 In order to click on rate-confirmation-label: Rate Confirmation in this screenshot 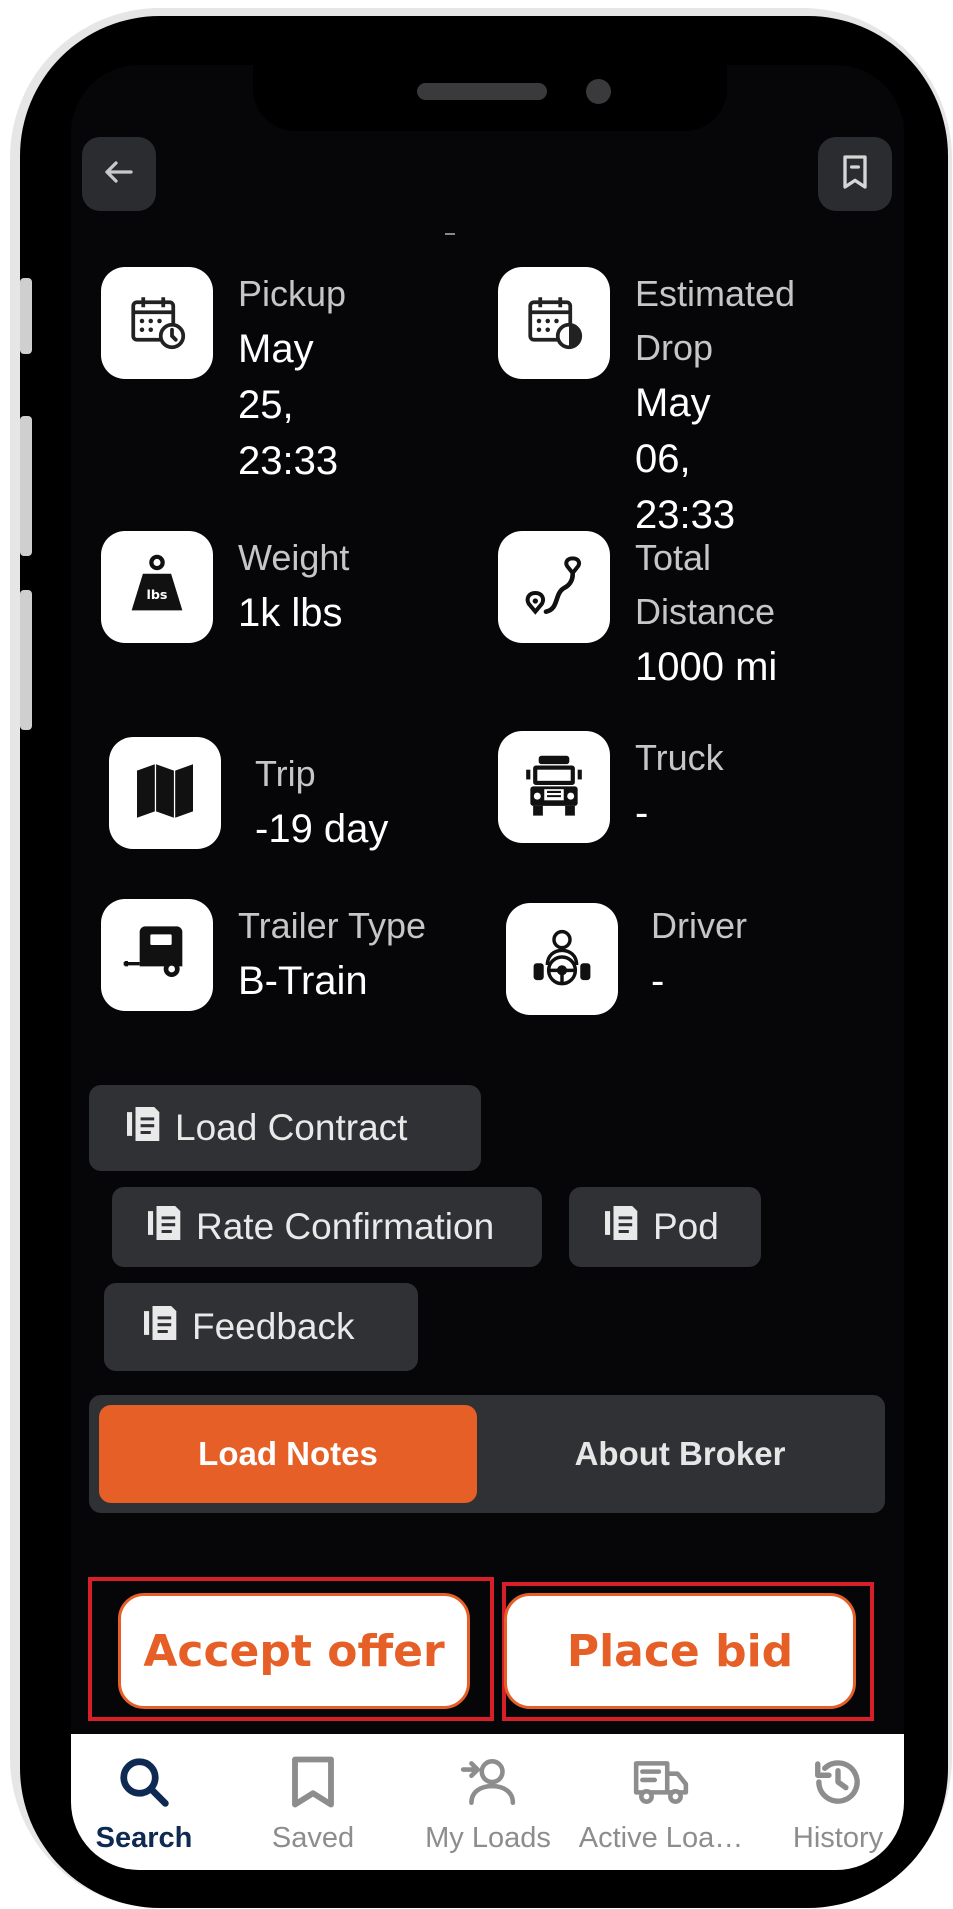, I will do `click(345, 1226)`.